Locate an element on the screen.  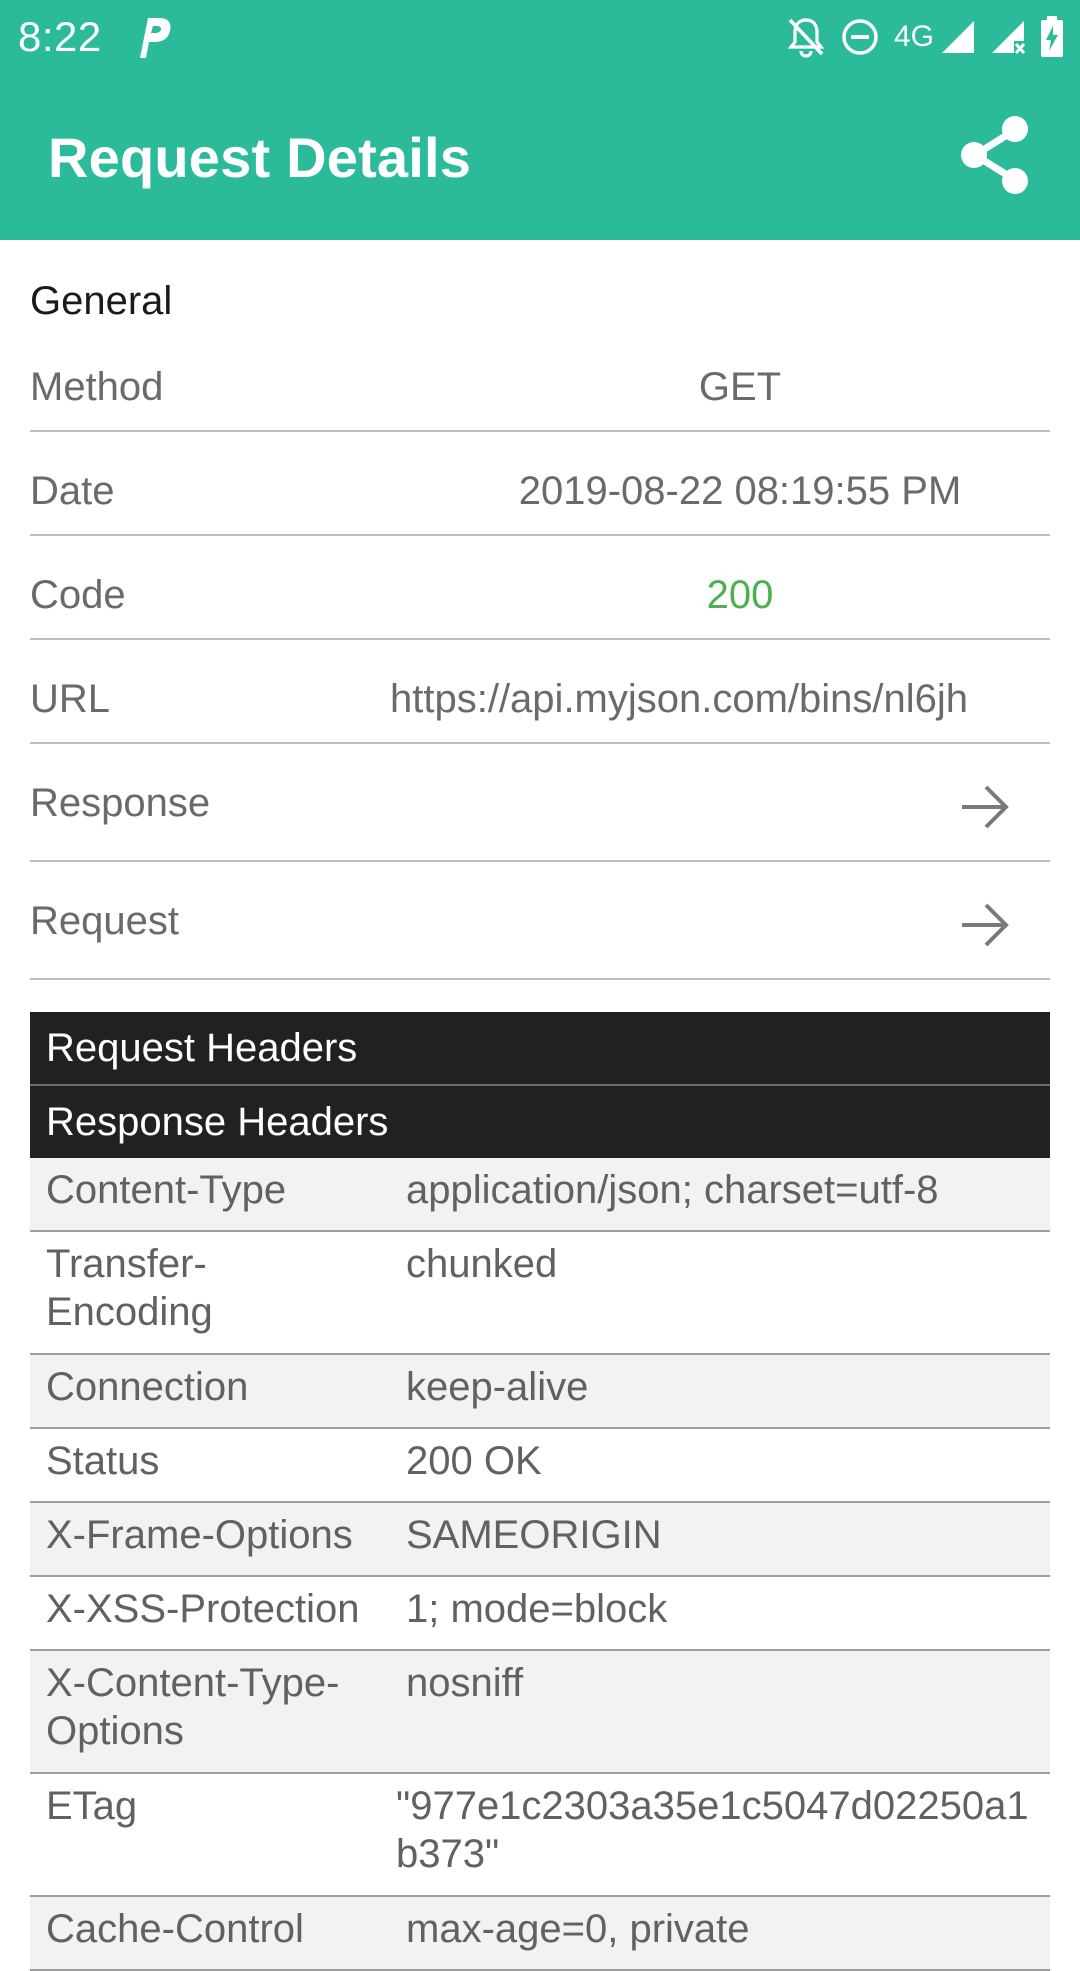
table-row: Cache-Control max-age=0, private is located at coordinates (540, 1934).